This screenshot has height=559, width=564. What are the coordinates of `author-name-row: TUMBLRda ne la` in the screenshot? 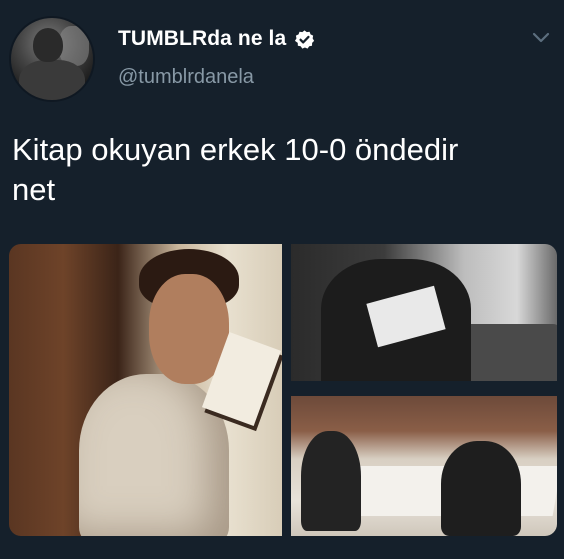 It's located at (216, 39).